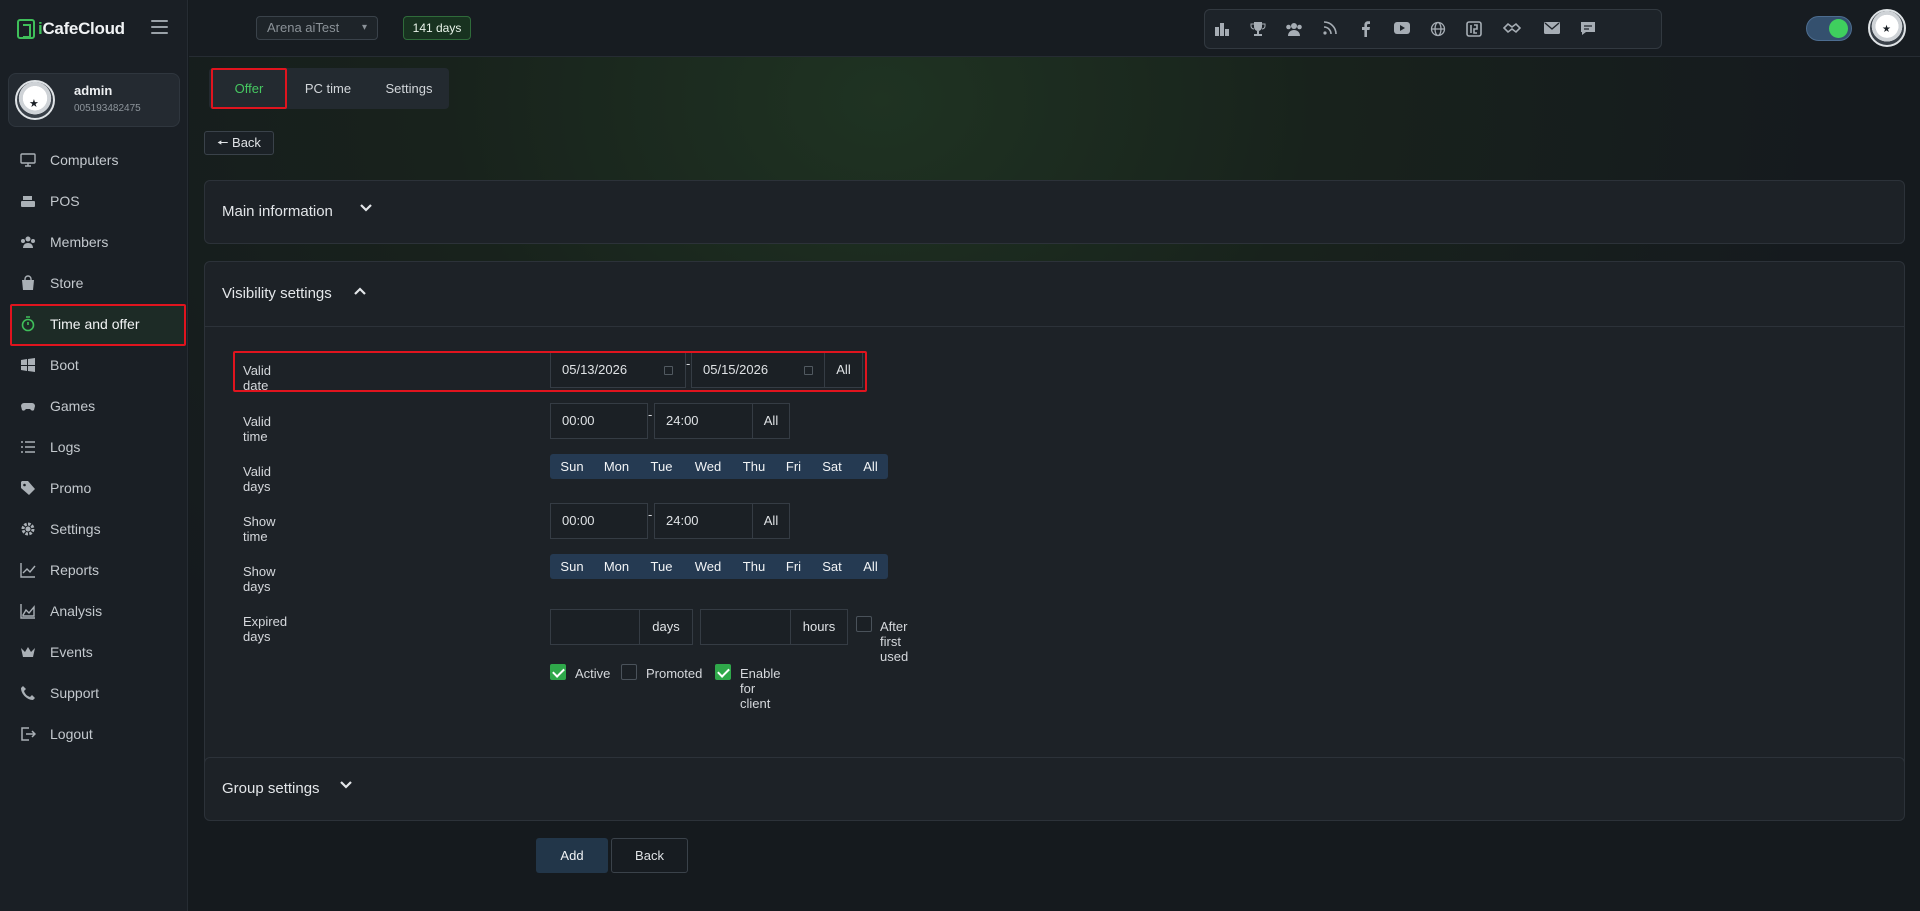  I want to click on user-id: 005193482475, so click(107, 108).